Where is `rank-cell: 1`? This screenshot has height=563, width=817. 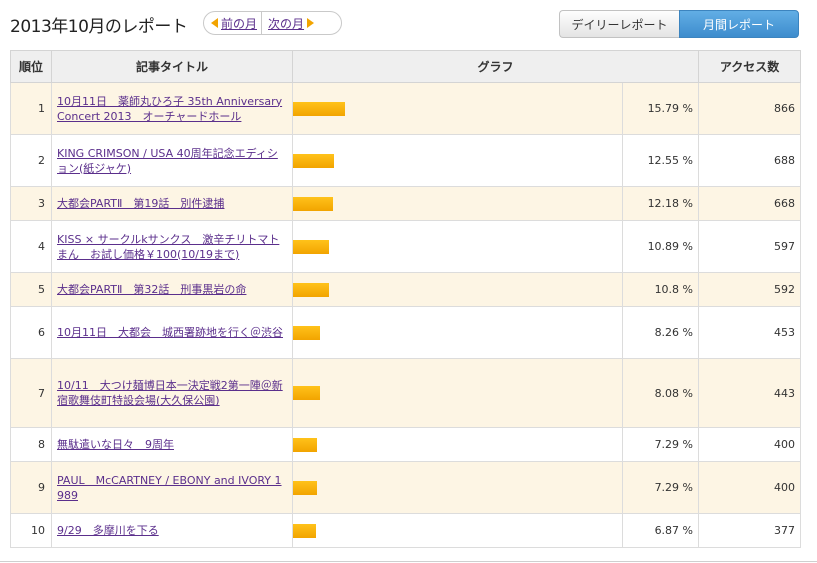
rank-cell: 1 is located at coordinates (31, 108).